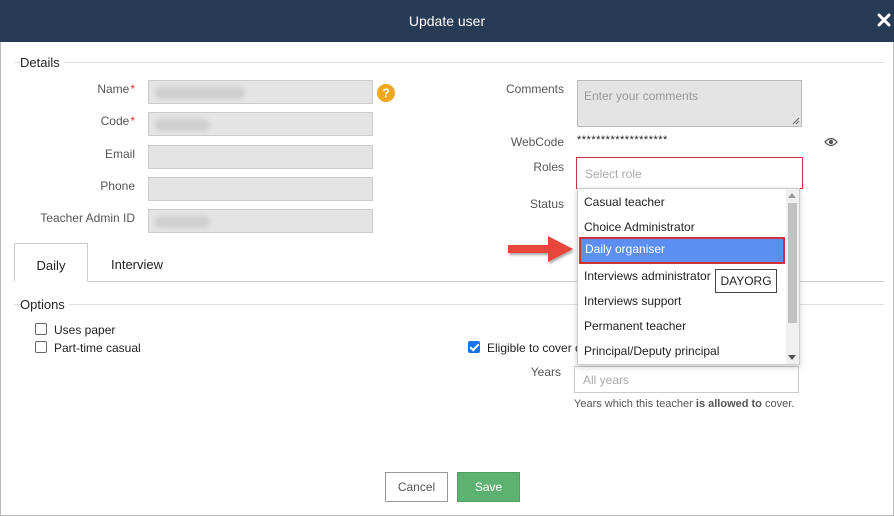 This screenshot has height=516, width=894. What do you see at coordinates (44, 304) in the screenshot?
I see `options-legend: Options` at bounding box center [44, 304].